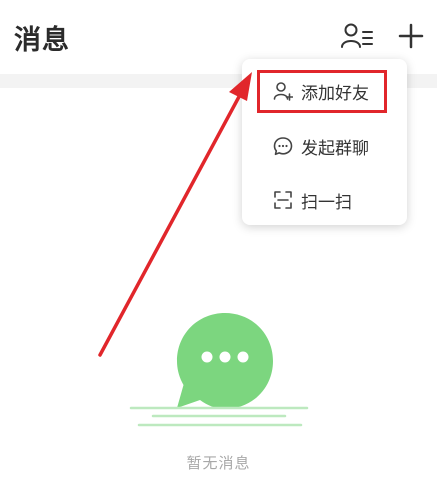 The height and width of the screenshot is (483, 437). I want to click on menu-item-scan: 扫一扫, so click(324, 200).